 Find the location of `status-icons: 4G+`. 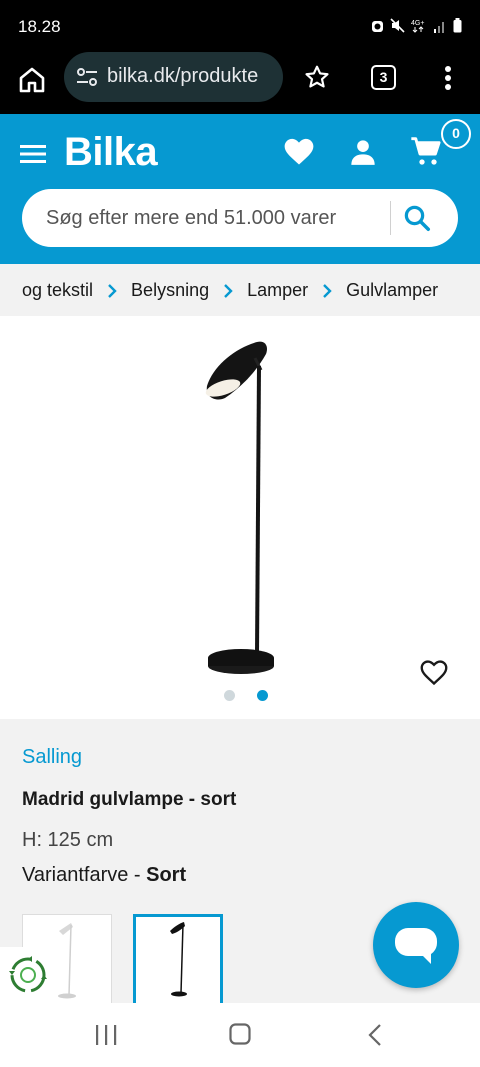

status-icons: 4G+ is located at coordinates (416, 25).